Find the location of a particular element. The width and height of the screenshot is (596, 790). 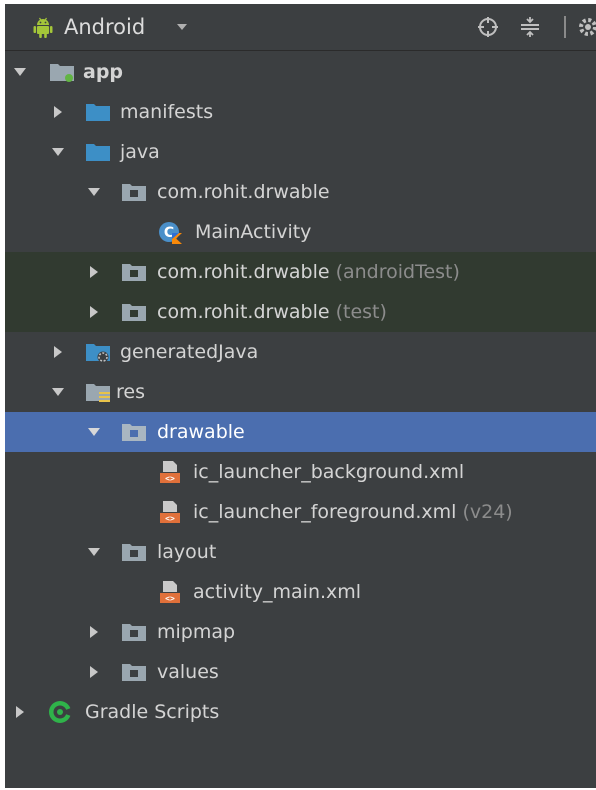

locate-icon is located at coordinates (488, 27).